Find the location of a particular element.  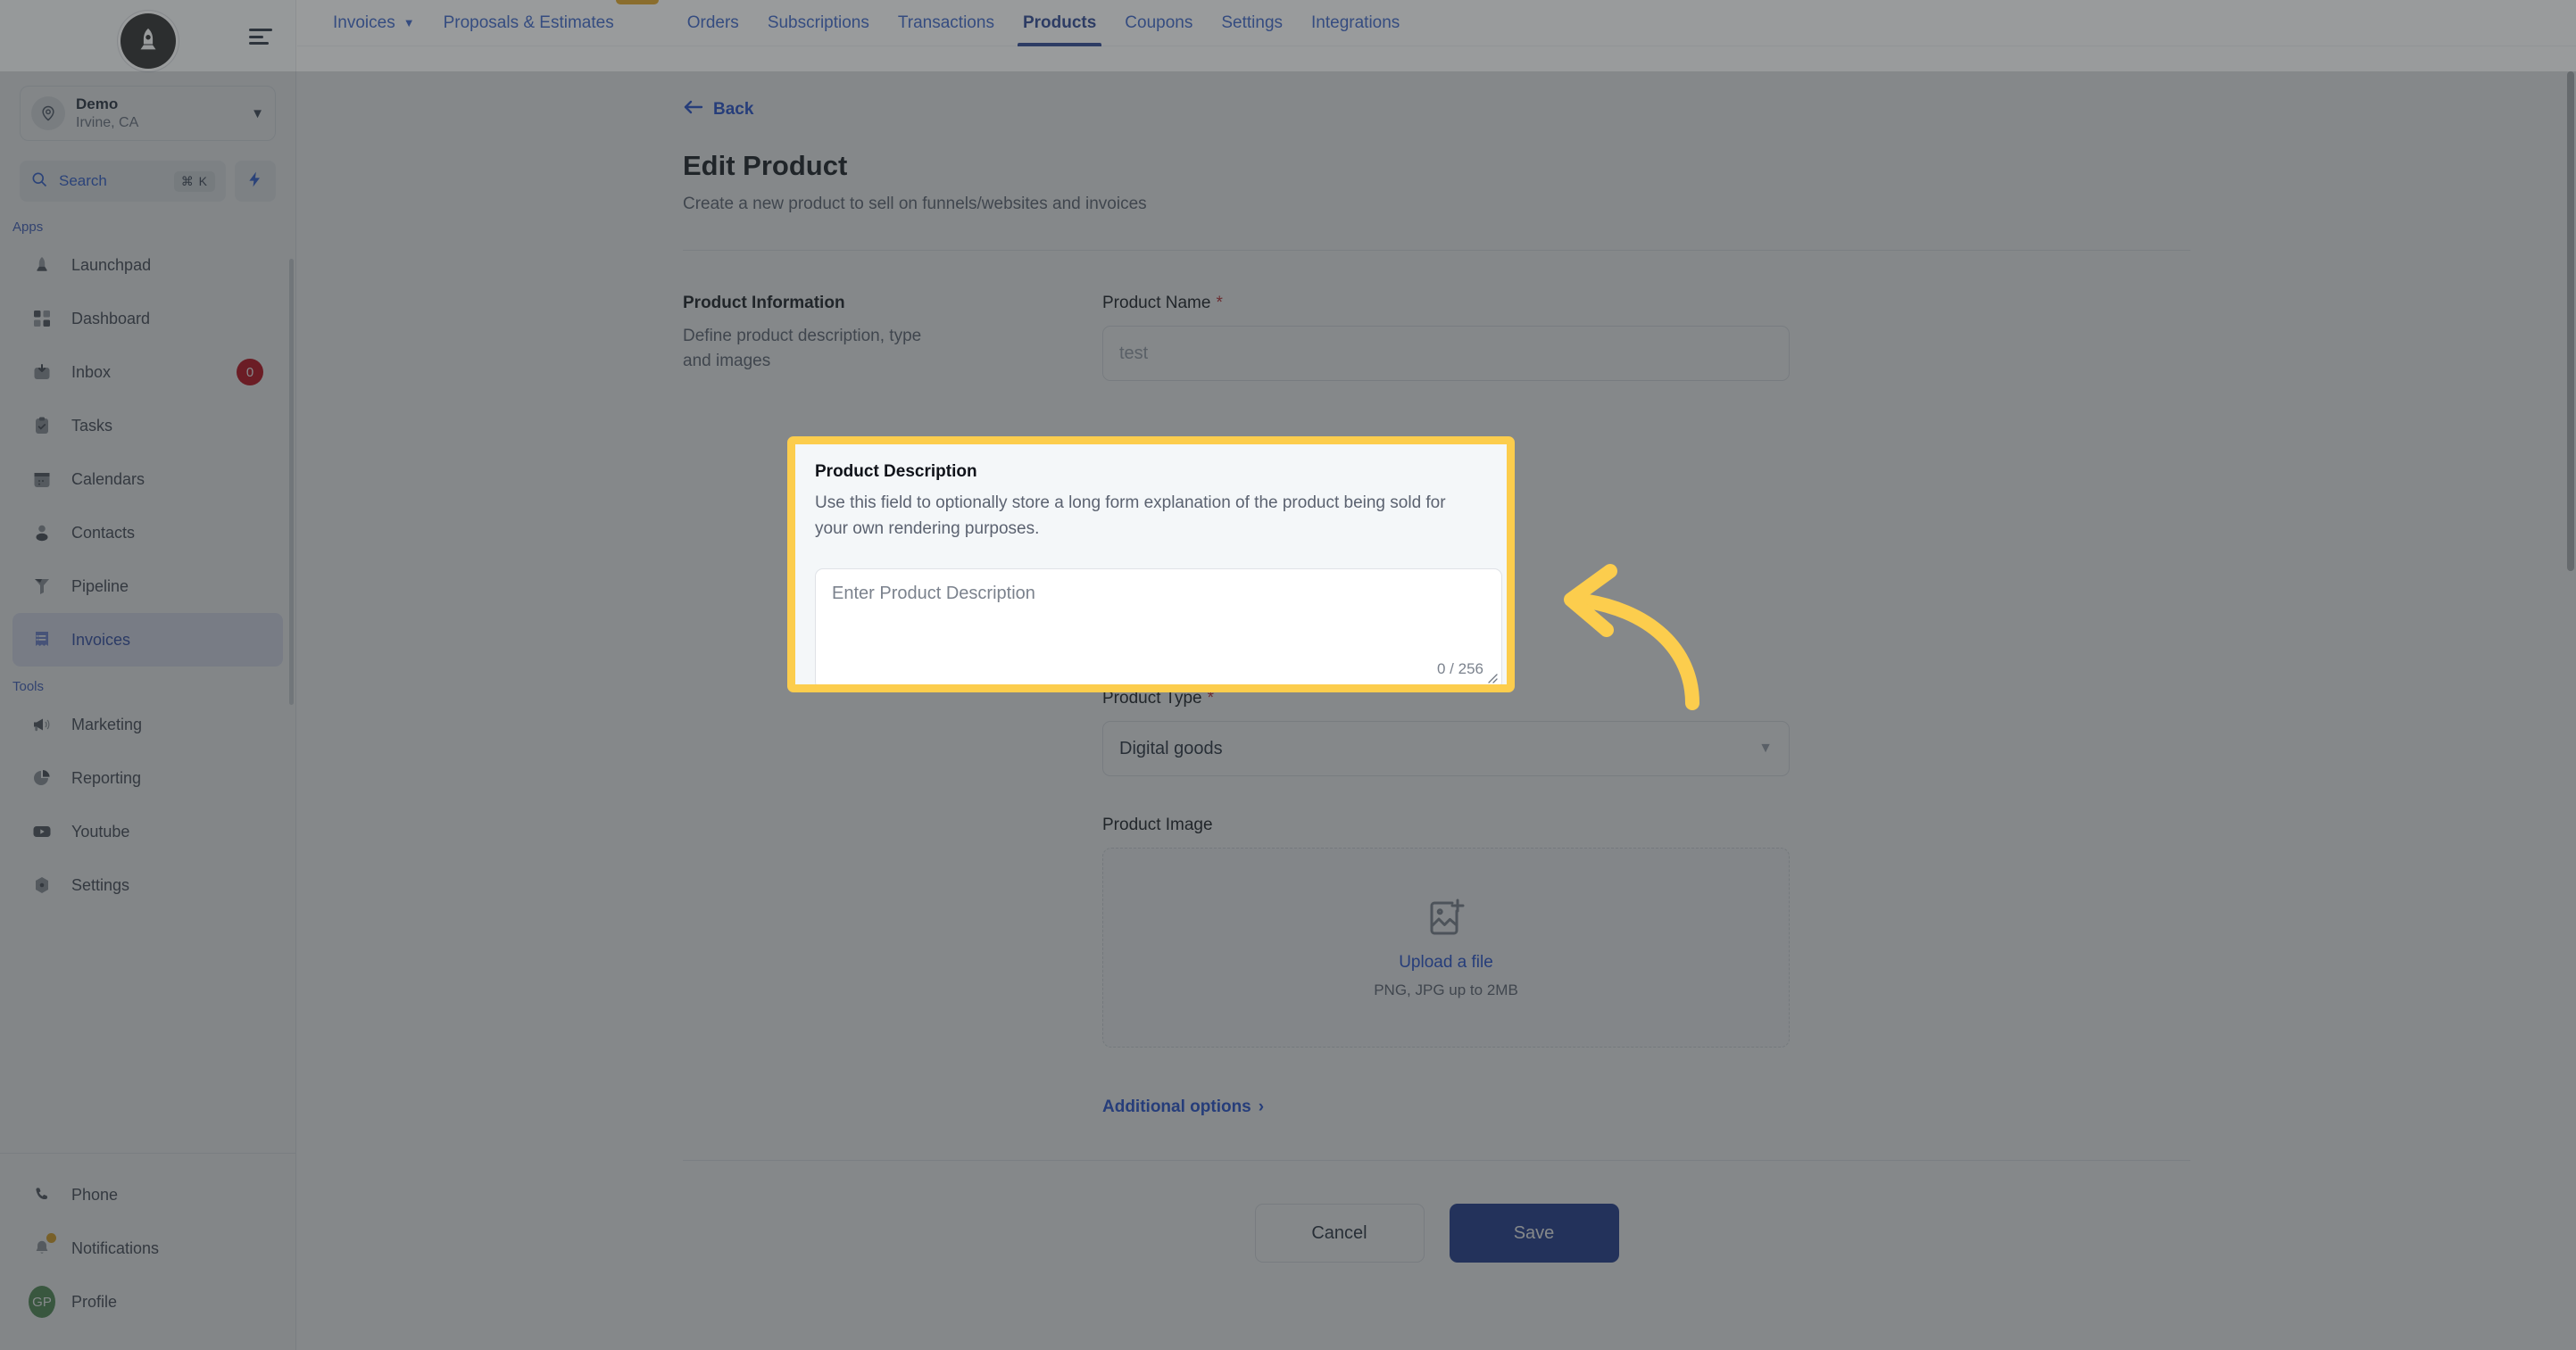

product-type-select: Digital goods ▼ is located at coordinates (1446, 748).